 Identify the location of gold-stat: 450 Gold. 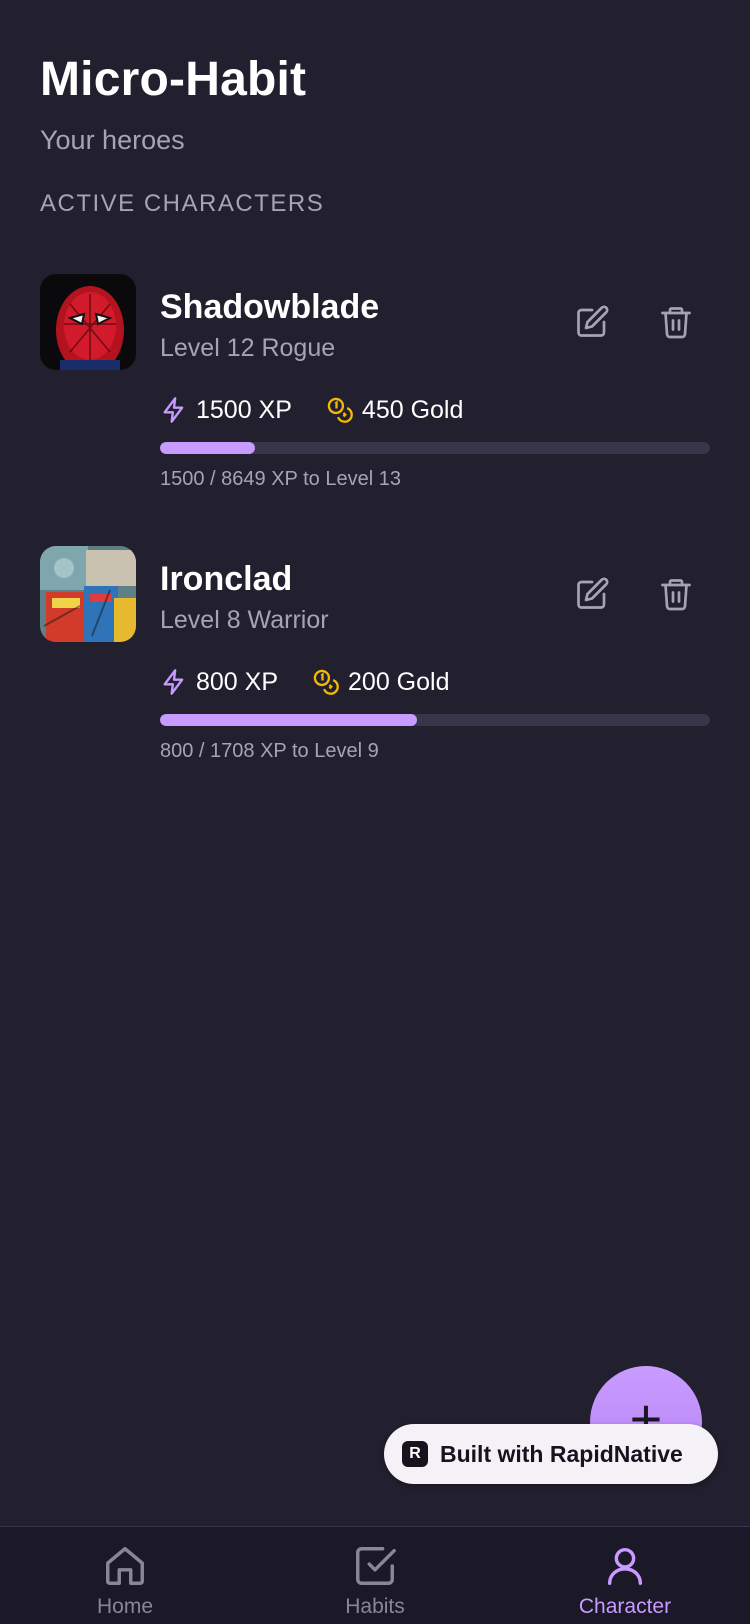
(394, 410).